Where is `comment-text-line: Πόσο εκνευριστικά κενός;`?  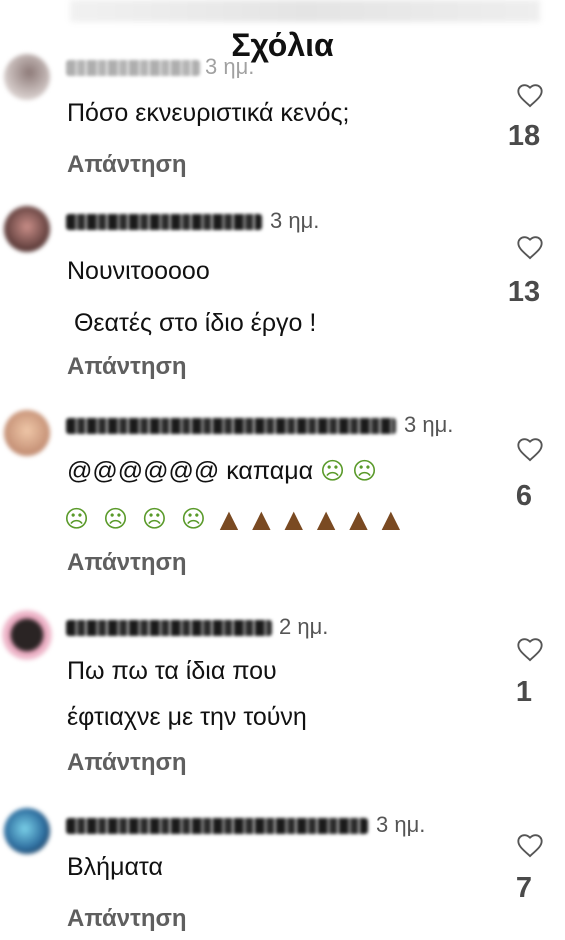
comment-text-line: Πόσο εκνευριστικά κενός; is located at coordinates (208, 113).